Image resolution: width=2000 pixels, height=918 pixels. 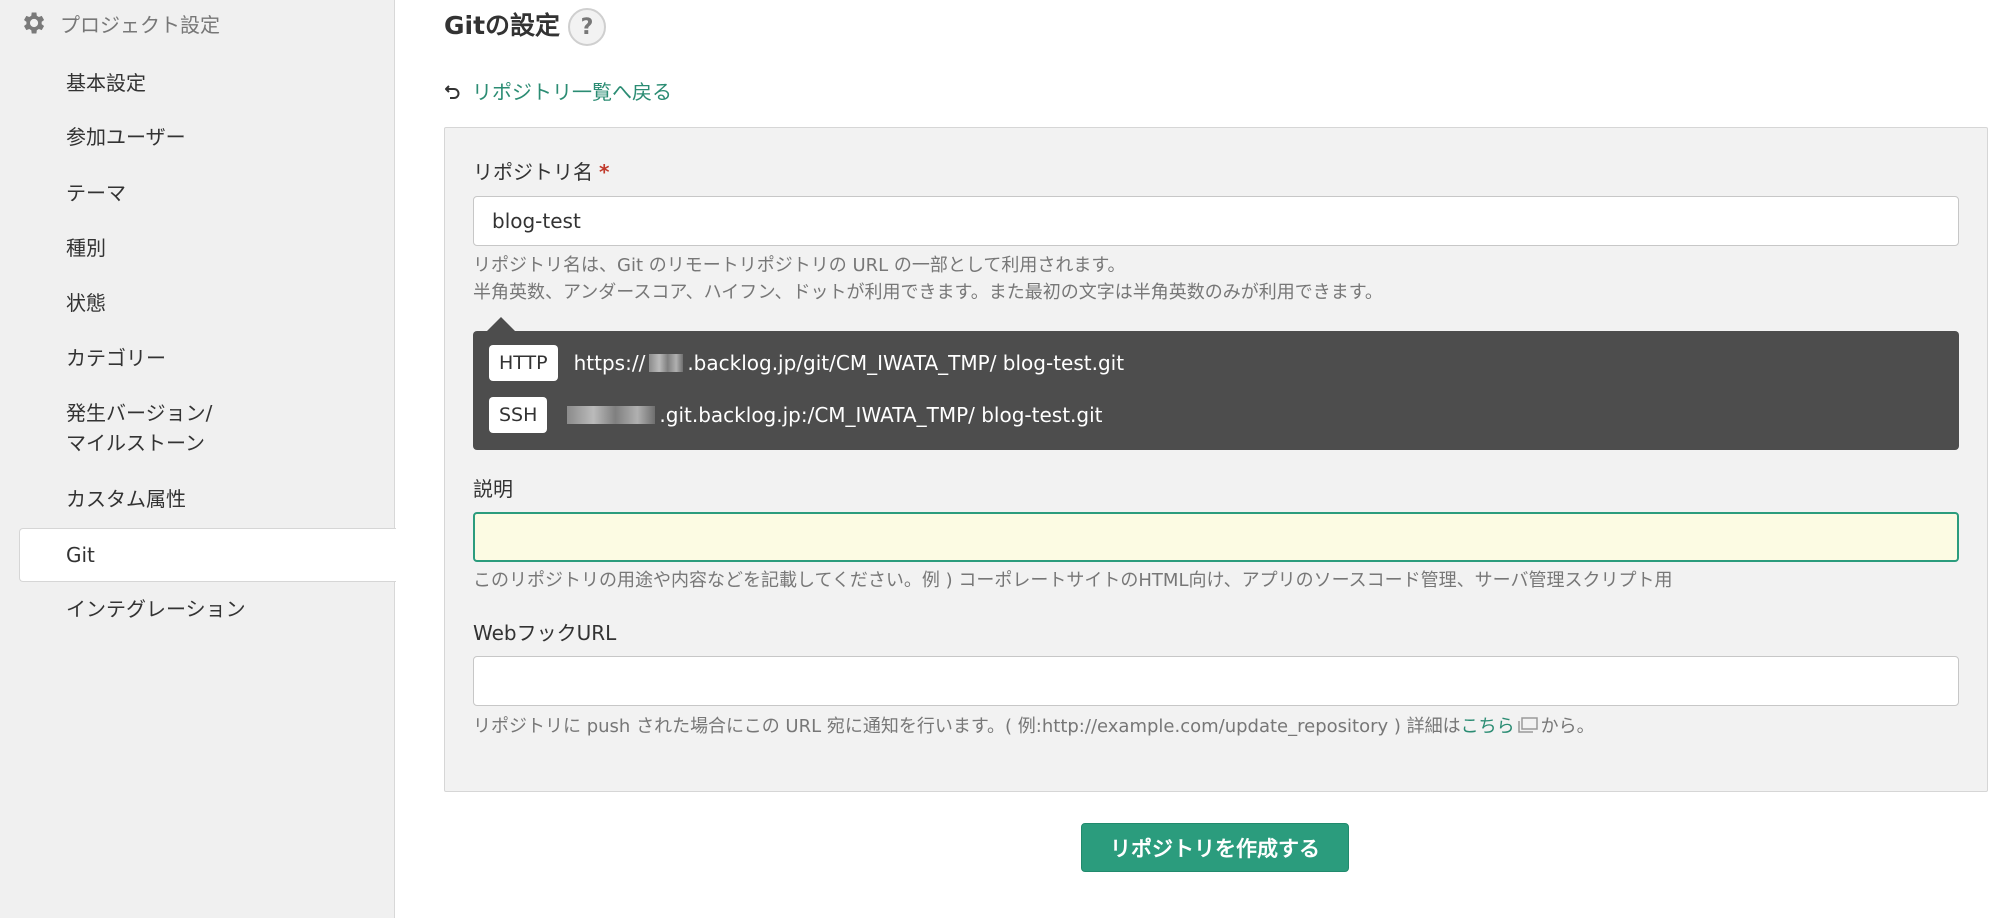 What do you see at coordinates (1215, 847) in the screenshot?
I see `create-repository-button: リポジトリを作成する` at bounding box center [1215, 847].